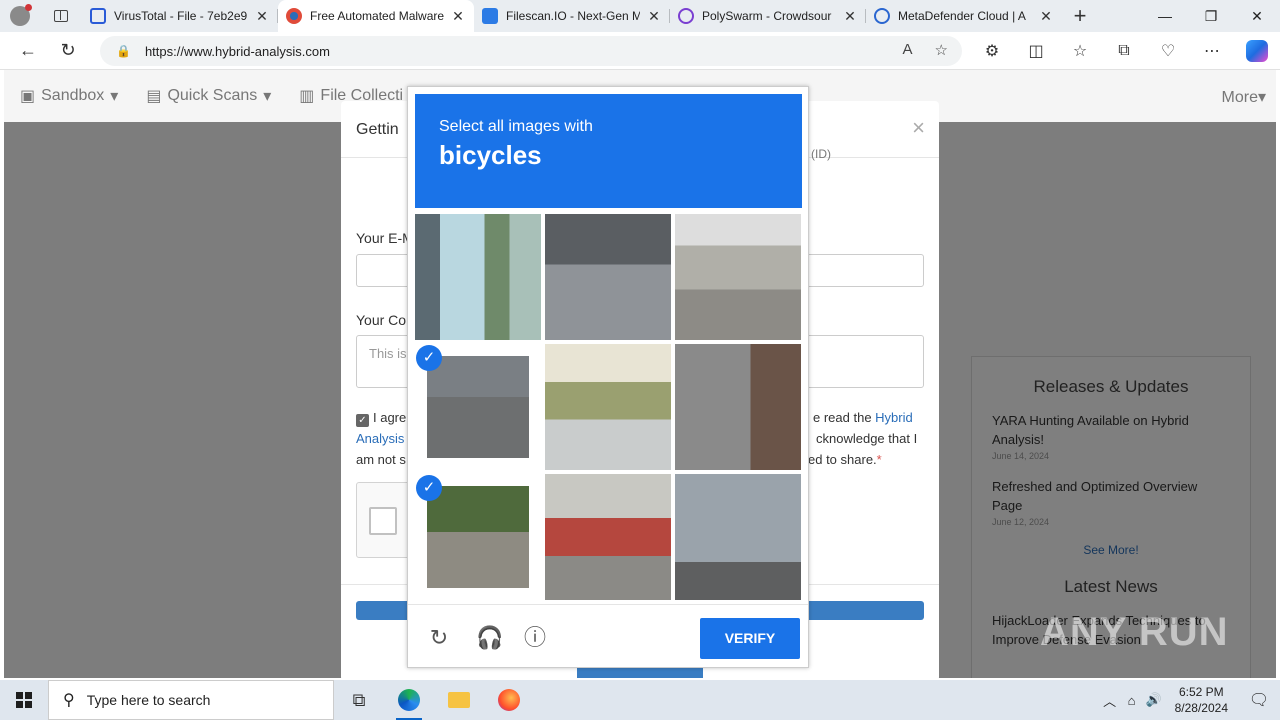  What do you see at coordinates (1080, 51) in the screenshot?
I see `favorites-icon: ☆` at bounding box center [1080, 51].